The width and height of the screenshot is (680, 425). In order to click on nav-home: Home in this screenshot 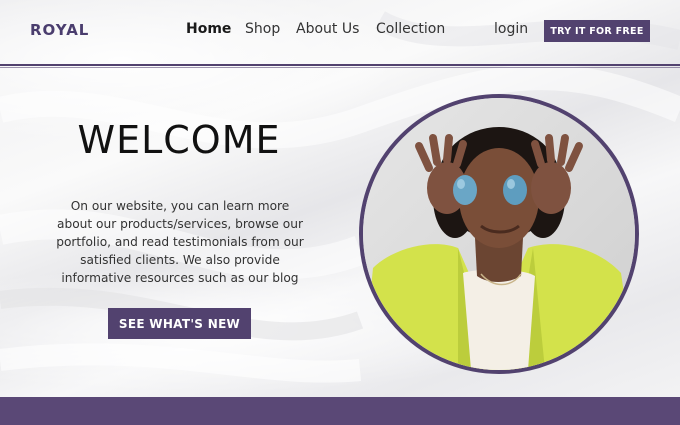, I will do `click(208, 29)`.